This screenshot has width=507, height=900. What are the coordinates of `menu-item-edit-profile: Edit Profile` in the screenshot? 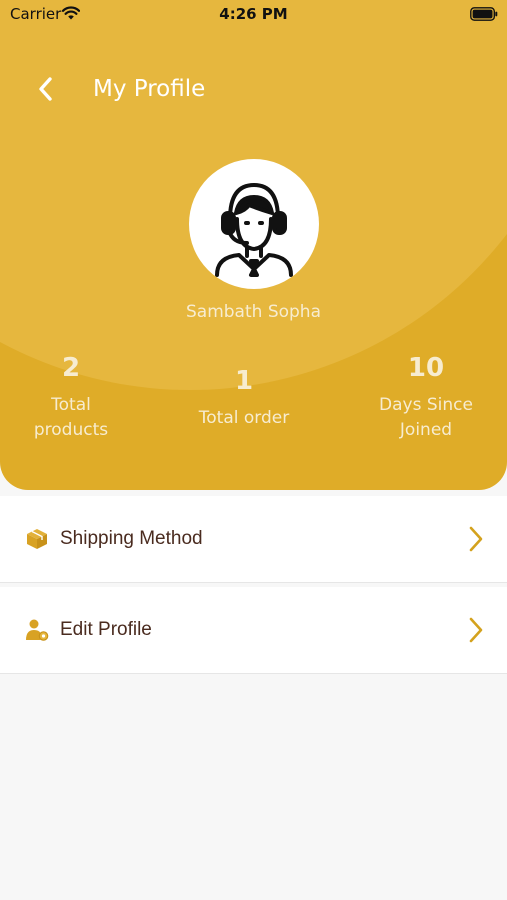 It's located at (253, 630).